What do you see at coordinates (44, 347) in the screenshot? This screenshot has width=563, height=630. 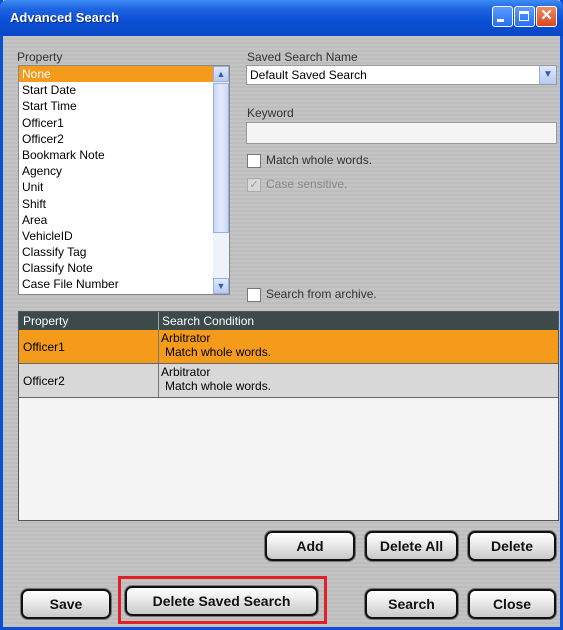 I see `row-property: Officer1` at bounding box center [44, 347].